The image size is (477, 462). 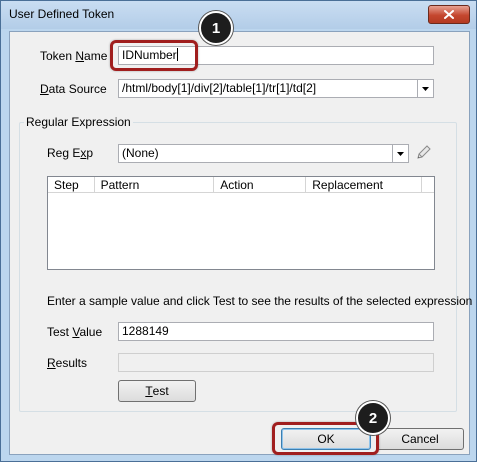 I want to click on results-label: Results, so click(x=67, y=363).